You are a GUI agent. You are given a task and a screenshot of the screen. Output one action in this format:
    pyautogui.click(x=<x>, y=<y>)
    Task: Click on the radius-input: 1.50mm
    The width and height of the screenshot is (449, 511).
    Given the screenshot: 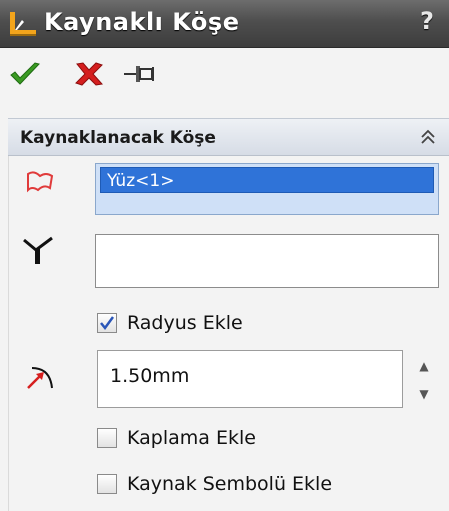 What is the action you would take?
    pyautogui.click(x=250, y=379)
    